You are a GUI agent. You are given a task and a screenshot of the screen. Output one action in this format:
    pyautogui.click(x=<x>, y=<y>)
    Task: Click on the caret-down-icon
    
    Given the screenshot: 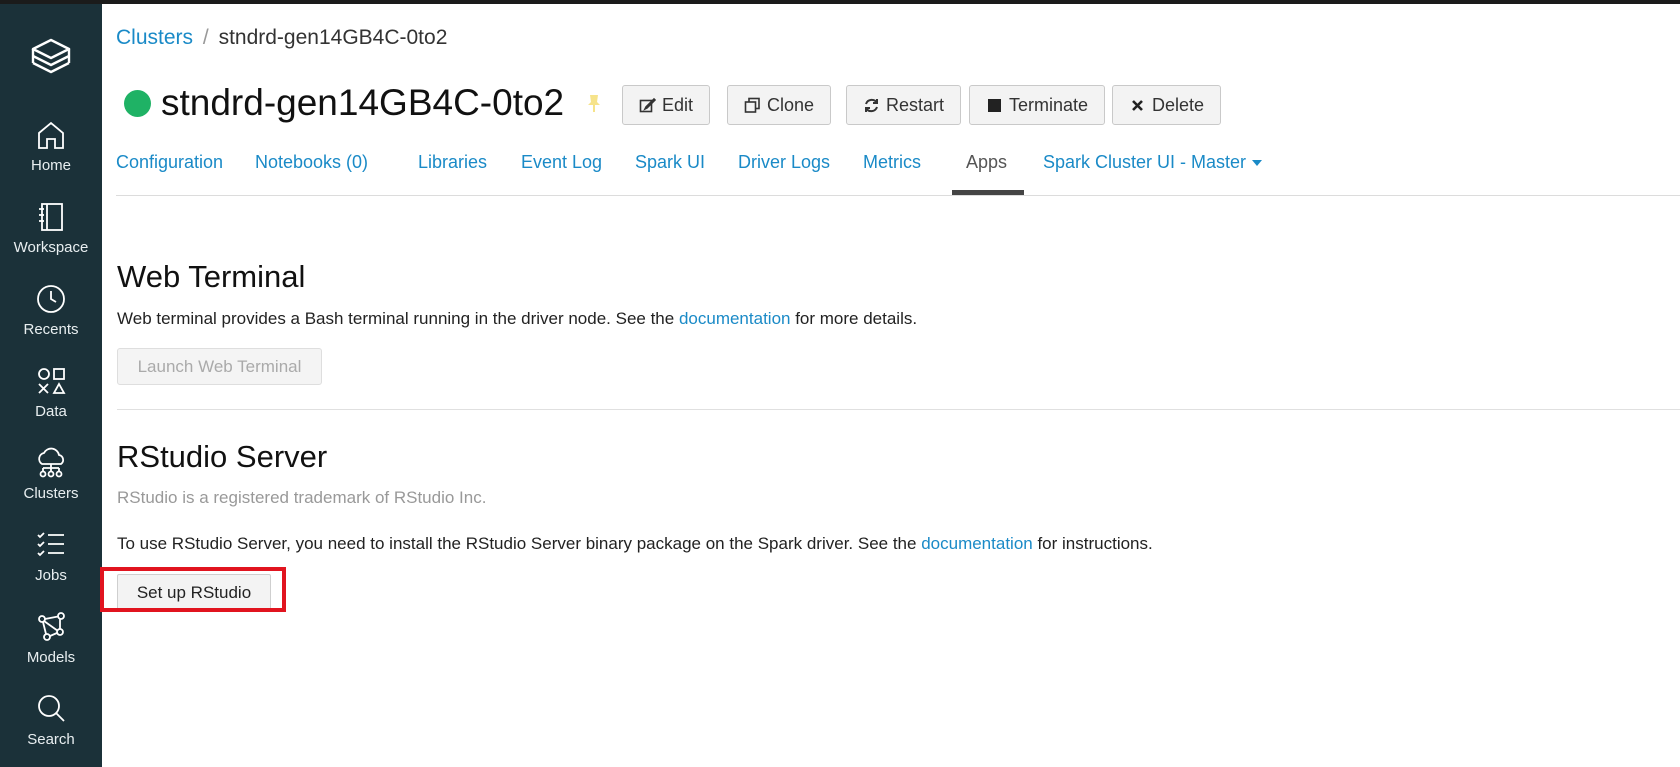 What is the action you would take?
    pyautogui.click(x=1257, y=163)
    